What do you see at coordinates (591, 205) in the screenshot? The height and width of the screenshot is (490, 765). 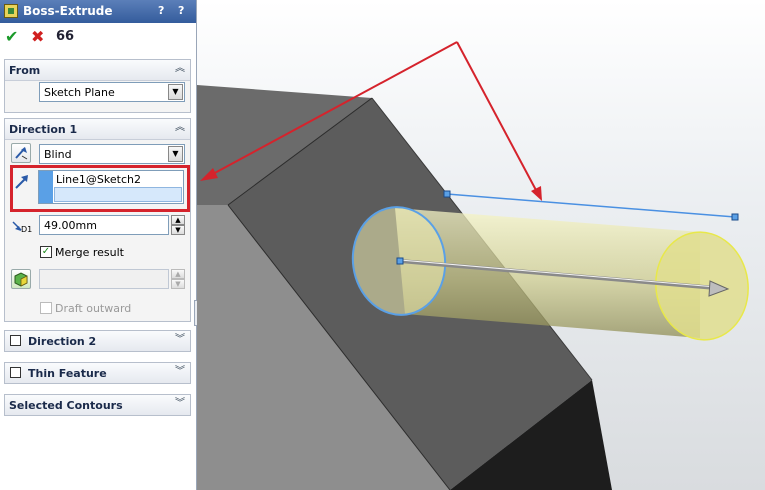 I see `sketch-line-reference` at bounding box center [591, 205].